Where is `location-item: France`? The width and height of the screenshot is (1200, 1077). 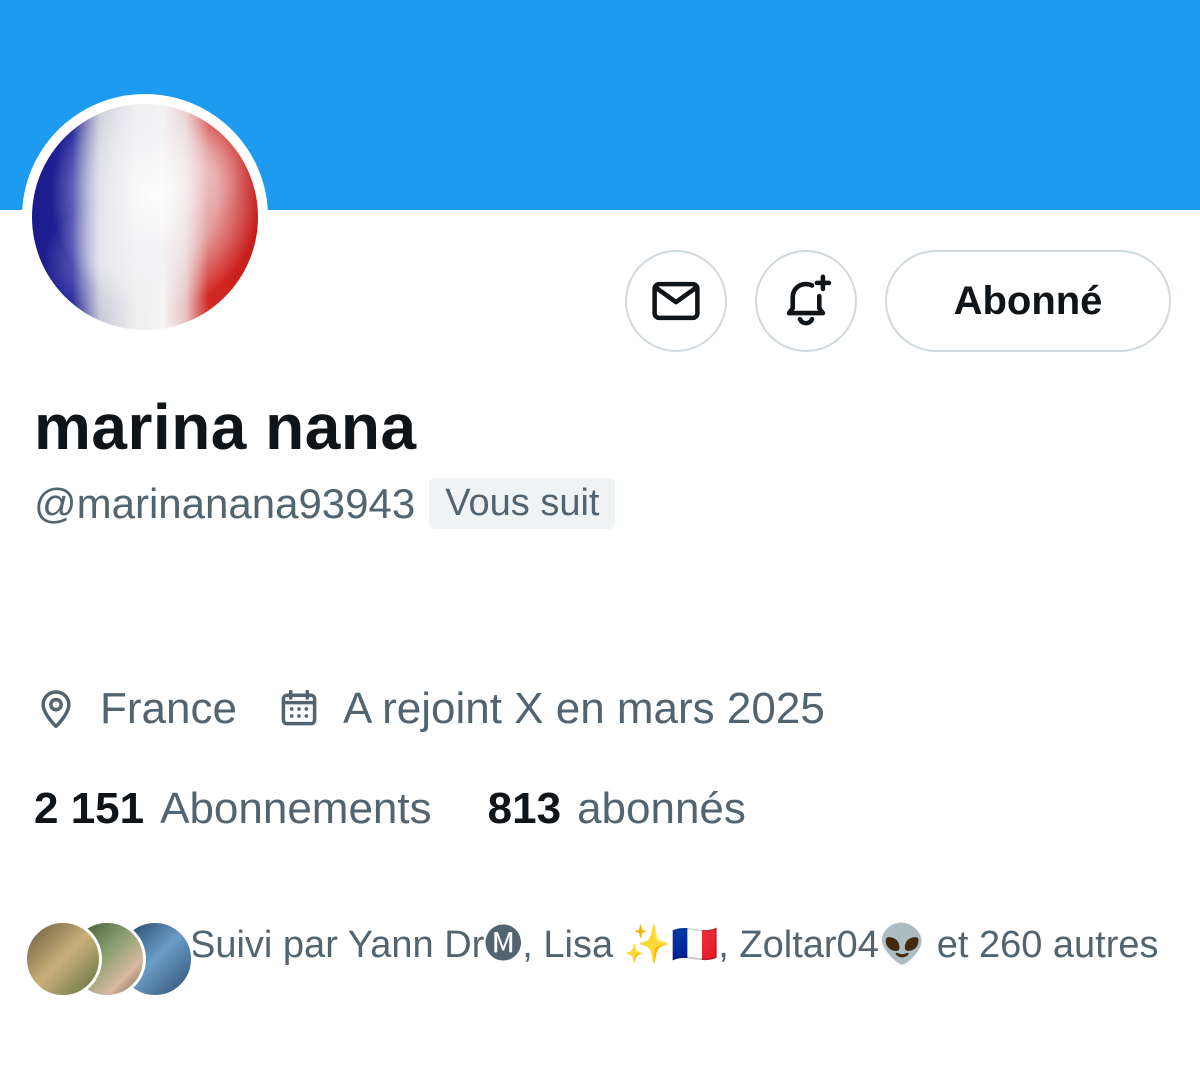 location-item: France is located at coordinates (135, 709).